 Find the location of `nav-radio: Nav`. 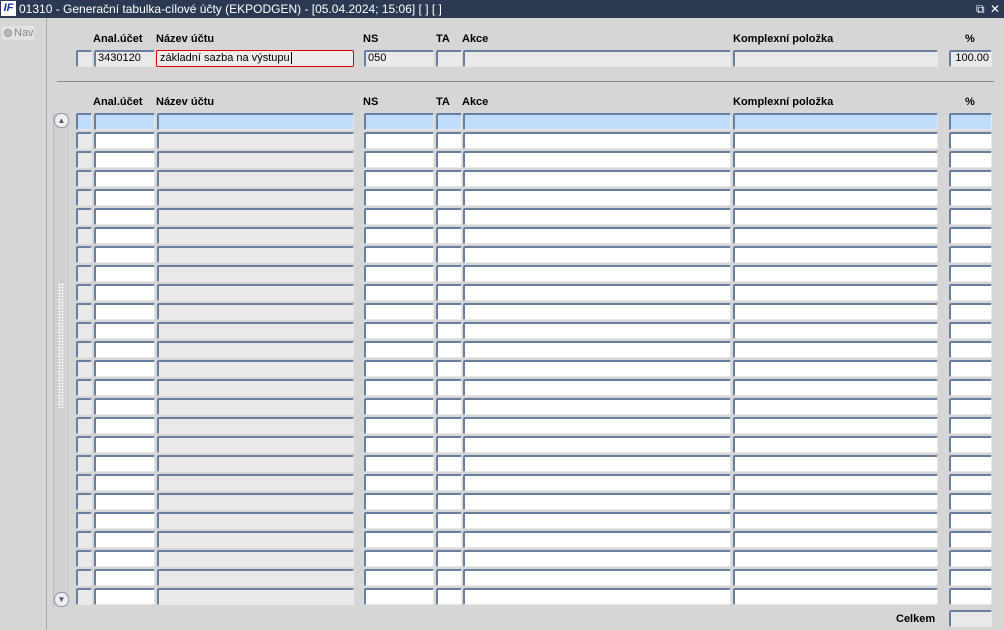

nav-radio: Nav is located at coordinates (18, 33).